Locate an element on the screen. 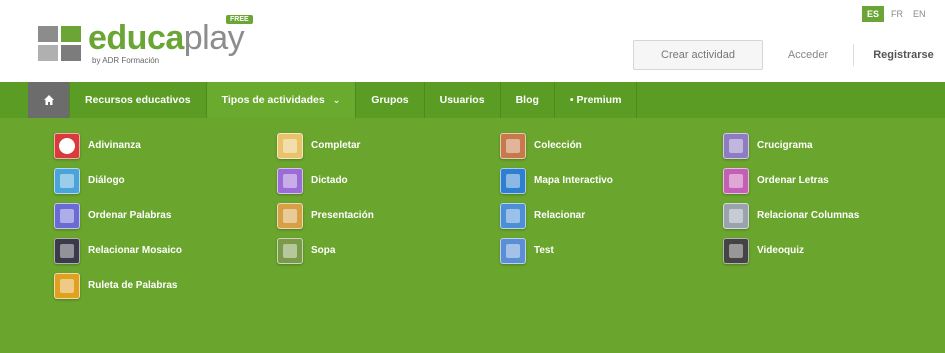  activity-item-ruleta-de-palabras: Ruleta de Palabras is located at coordinates (165, 285).